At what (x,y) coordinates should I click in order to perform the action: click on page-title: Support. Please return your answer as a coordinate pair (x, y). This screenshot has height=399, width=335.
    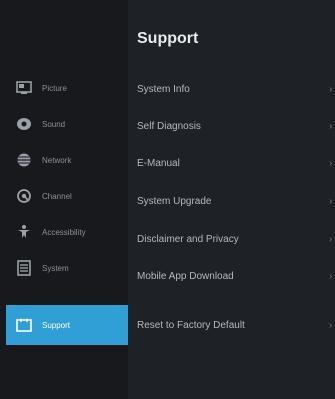
    Looking at the image, I should click on (168, 38).